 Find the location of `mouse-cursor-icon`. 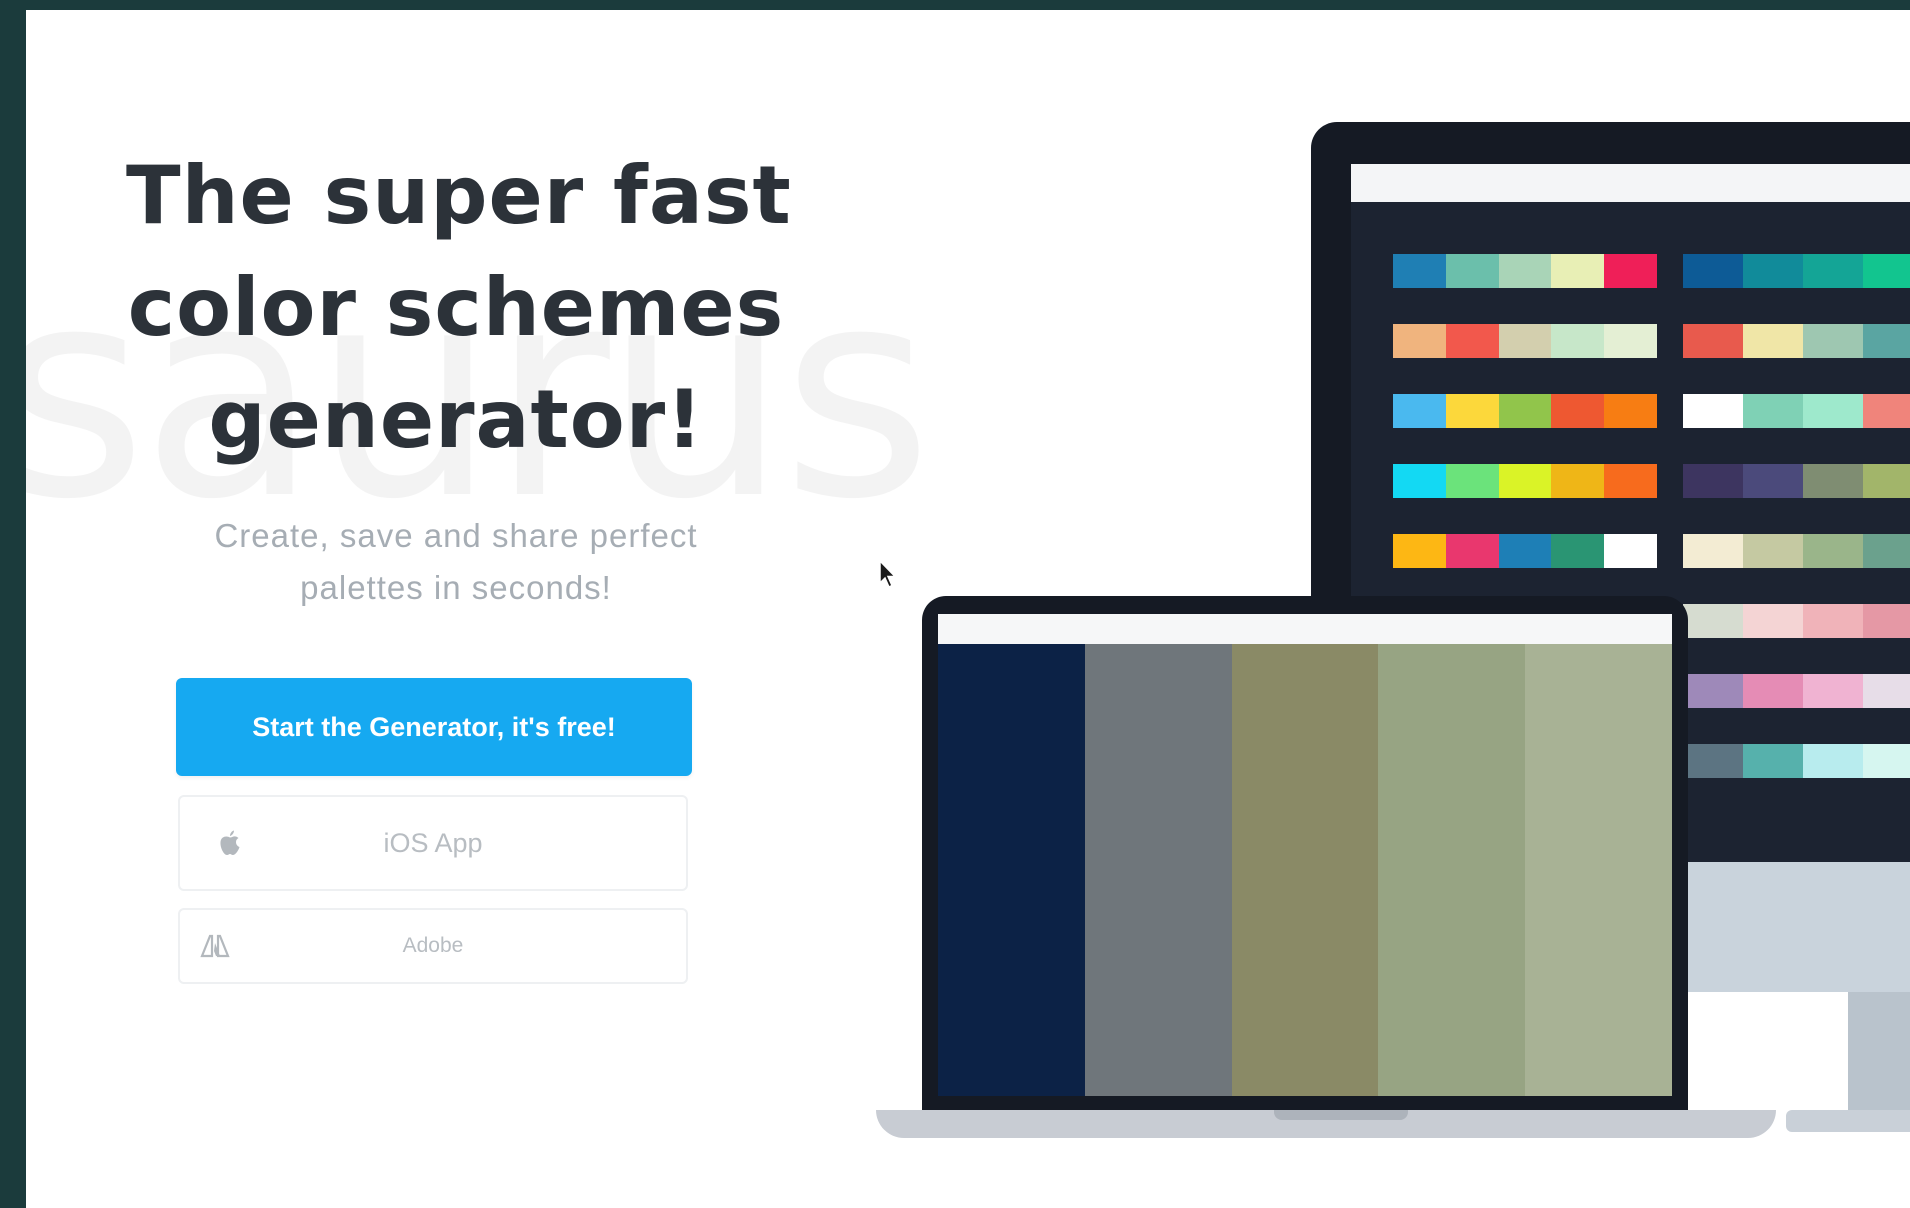

mouse-cursor-icon is located at coordinates (888, 574).